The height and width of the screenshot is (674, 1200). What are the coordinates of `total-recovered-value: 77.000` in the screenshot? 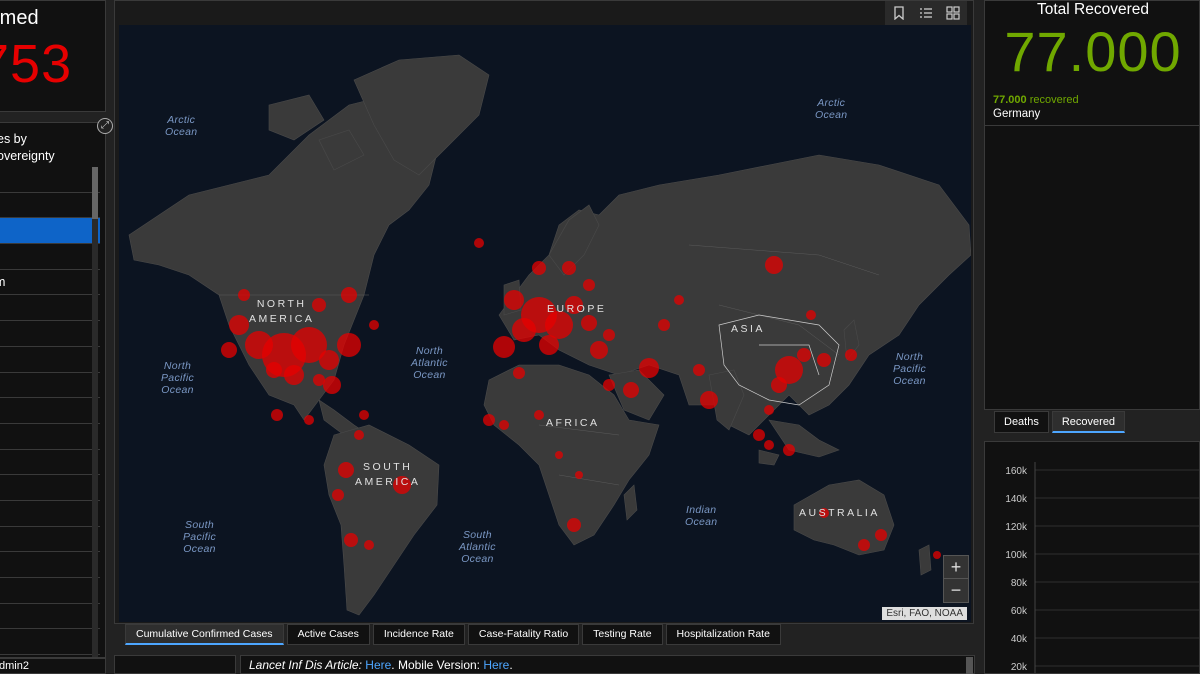 It's located at (1093, 51).